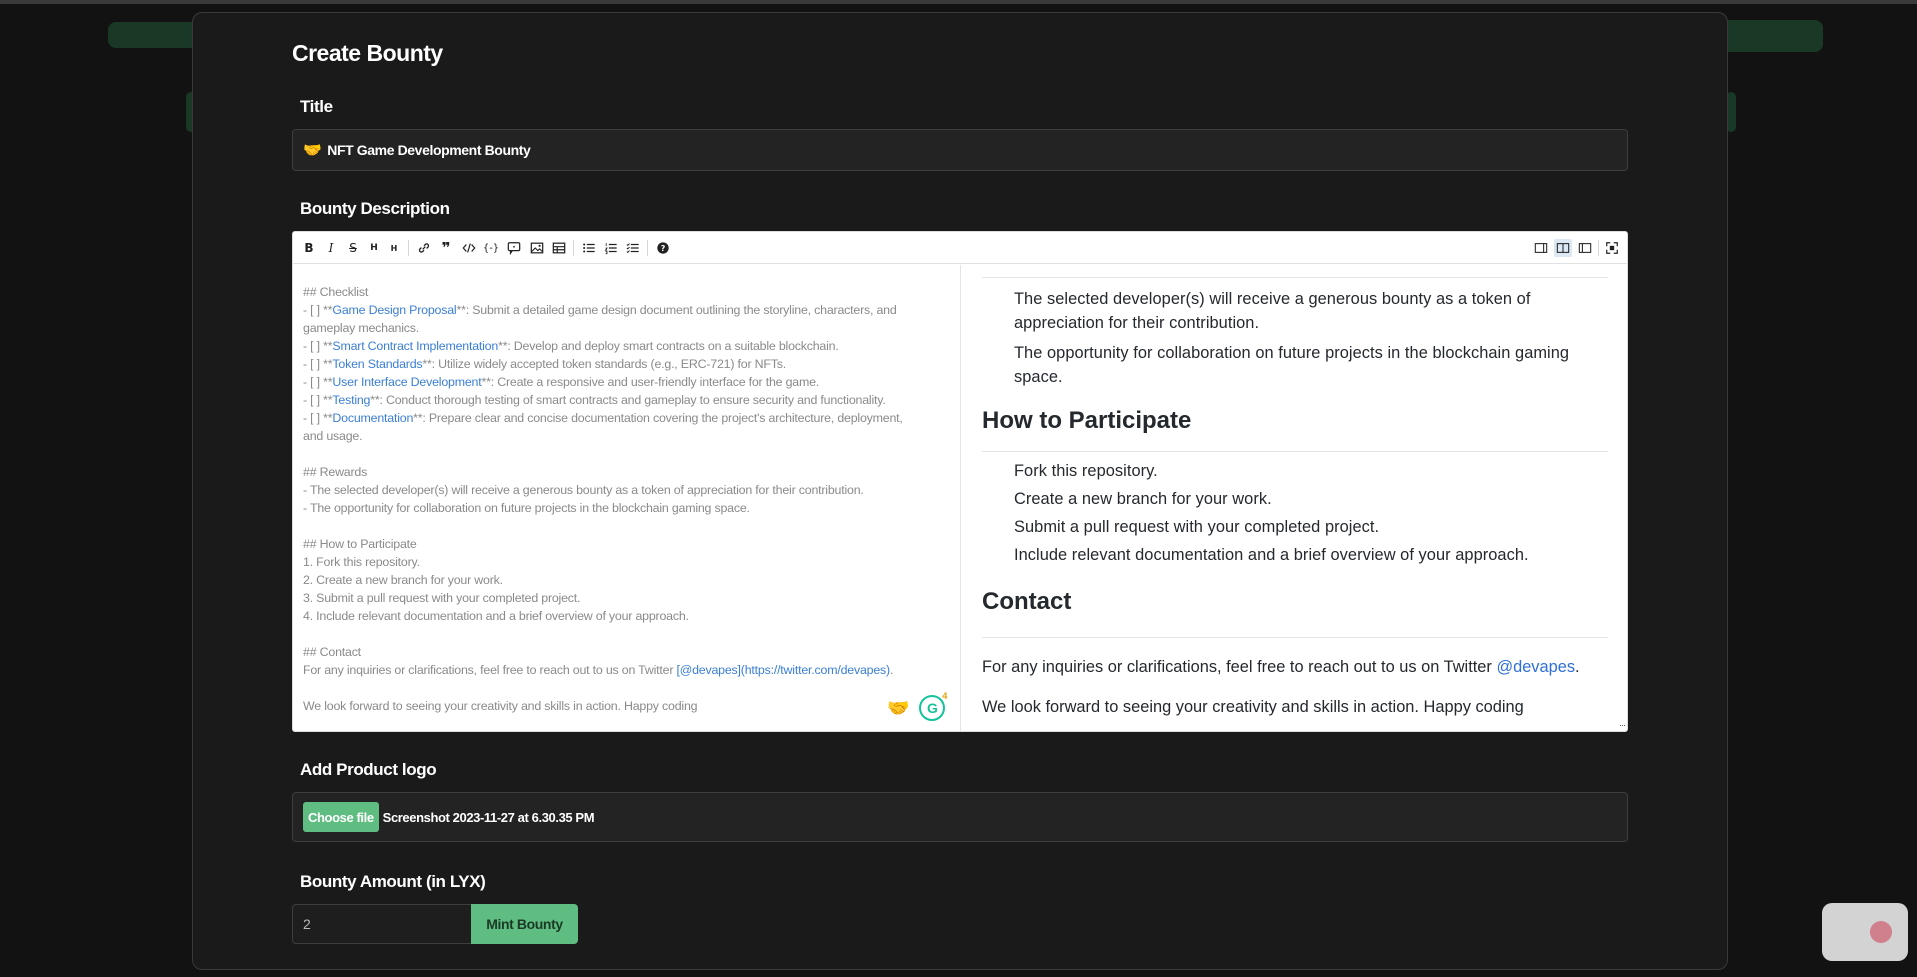  What do you see at coordinates (559, 248) in the screenshot?
I see `table-icon` at bounding box center [559, 248].